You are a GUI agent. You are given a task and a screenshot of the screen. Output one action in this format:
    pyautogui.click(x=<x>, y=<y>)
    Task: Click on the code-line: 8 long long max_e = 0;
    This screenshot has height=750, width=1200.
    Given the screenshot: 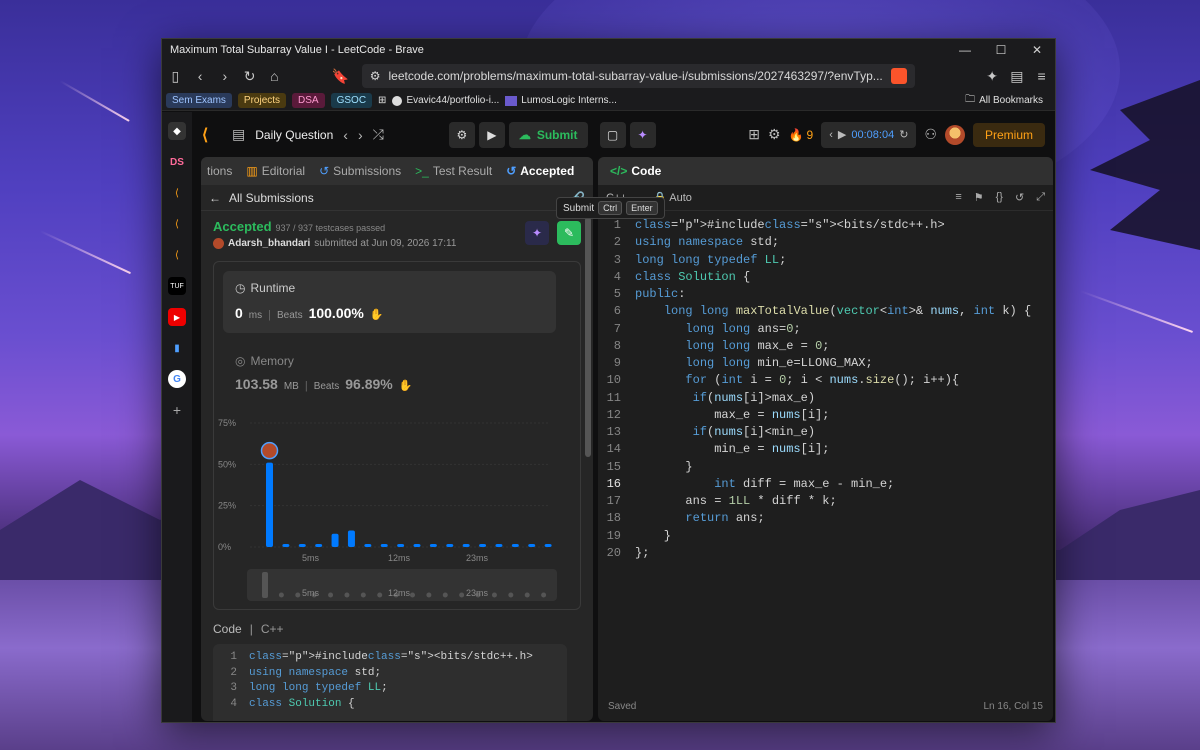 What is the action you would take?
    pyautogui.click(x=825, y=346)
    